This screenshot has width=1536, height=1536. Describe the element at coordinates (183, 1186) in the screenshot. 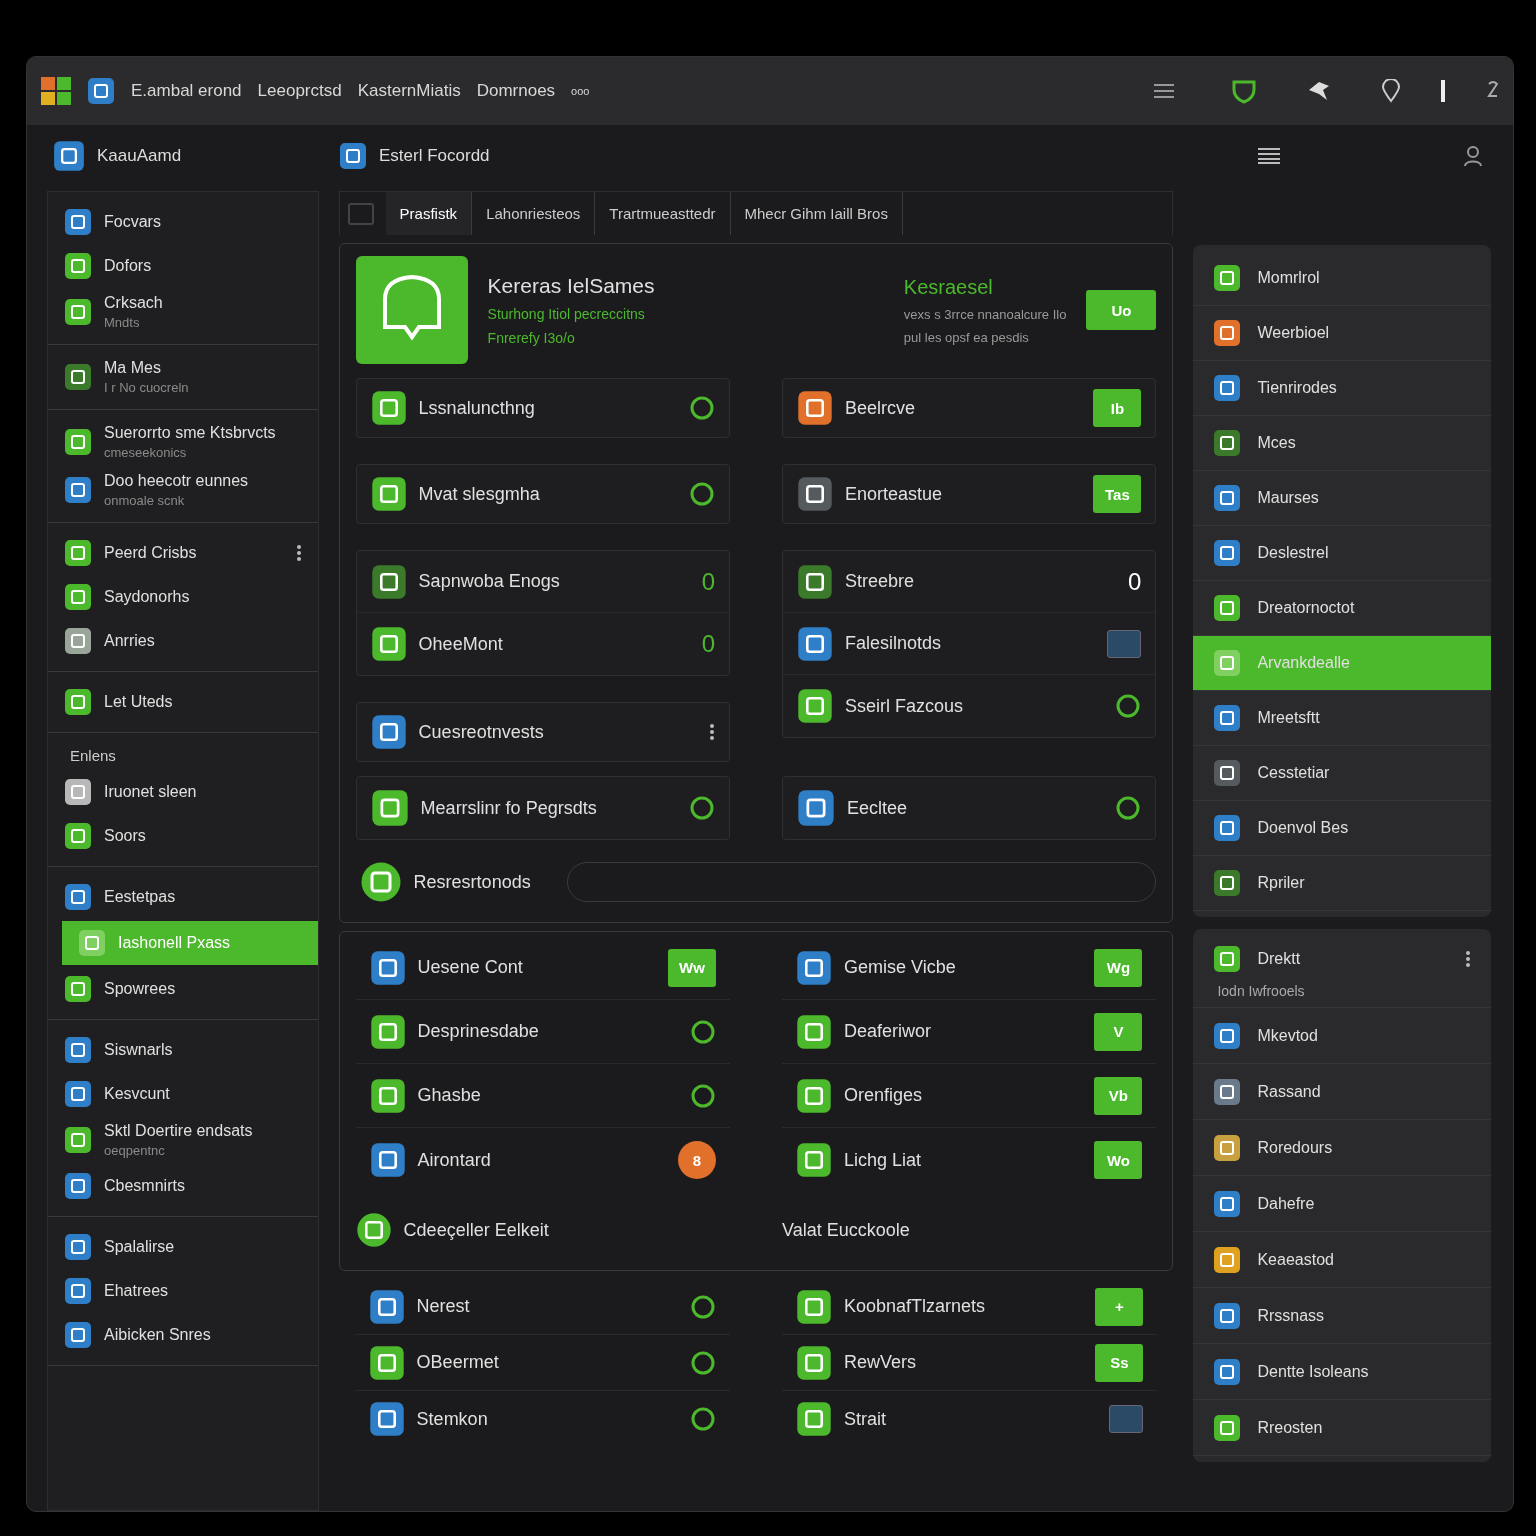

I see `sidebar-item: Cbesmnirts` at that location.